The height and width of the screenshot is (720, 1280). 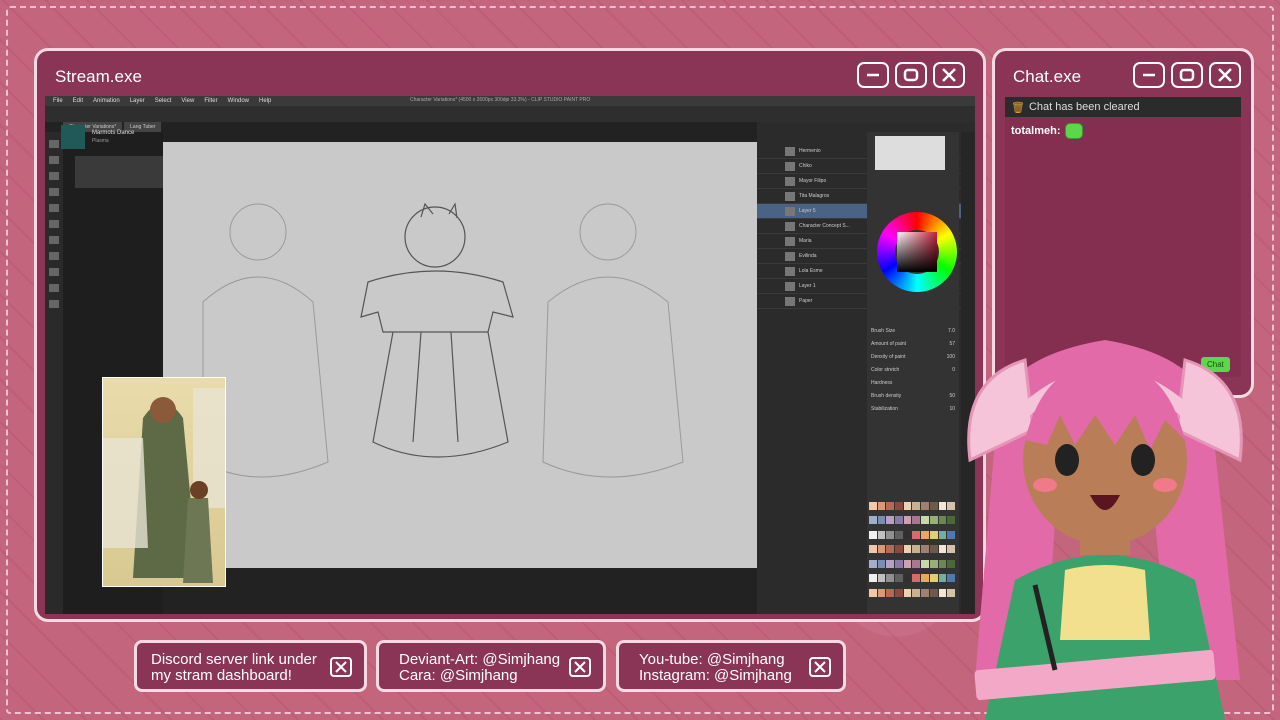 I want to click on prop-row: Hardness, so click(x=913, y=386).